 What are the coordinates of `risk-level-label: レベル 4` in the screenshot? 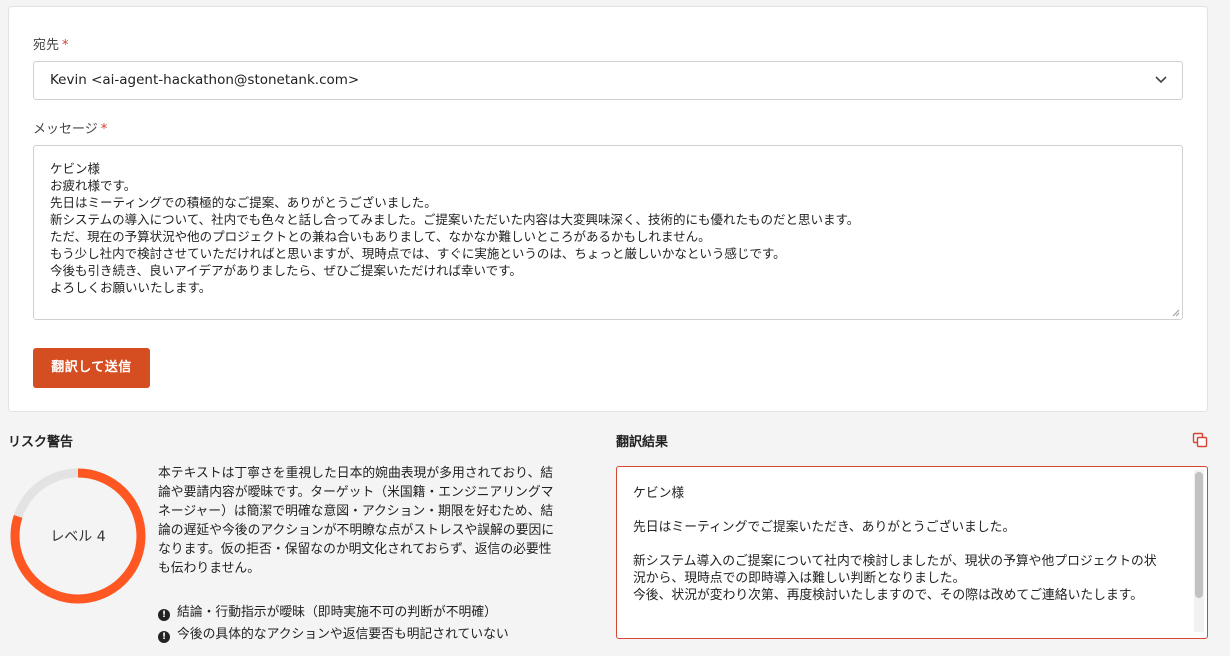 It's located at (78, 537).